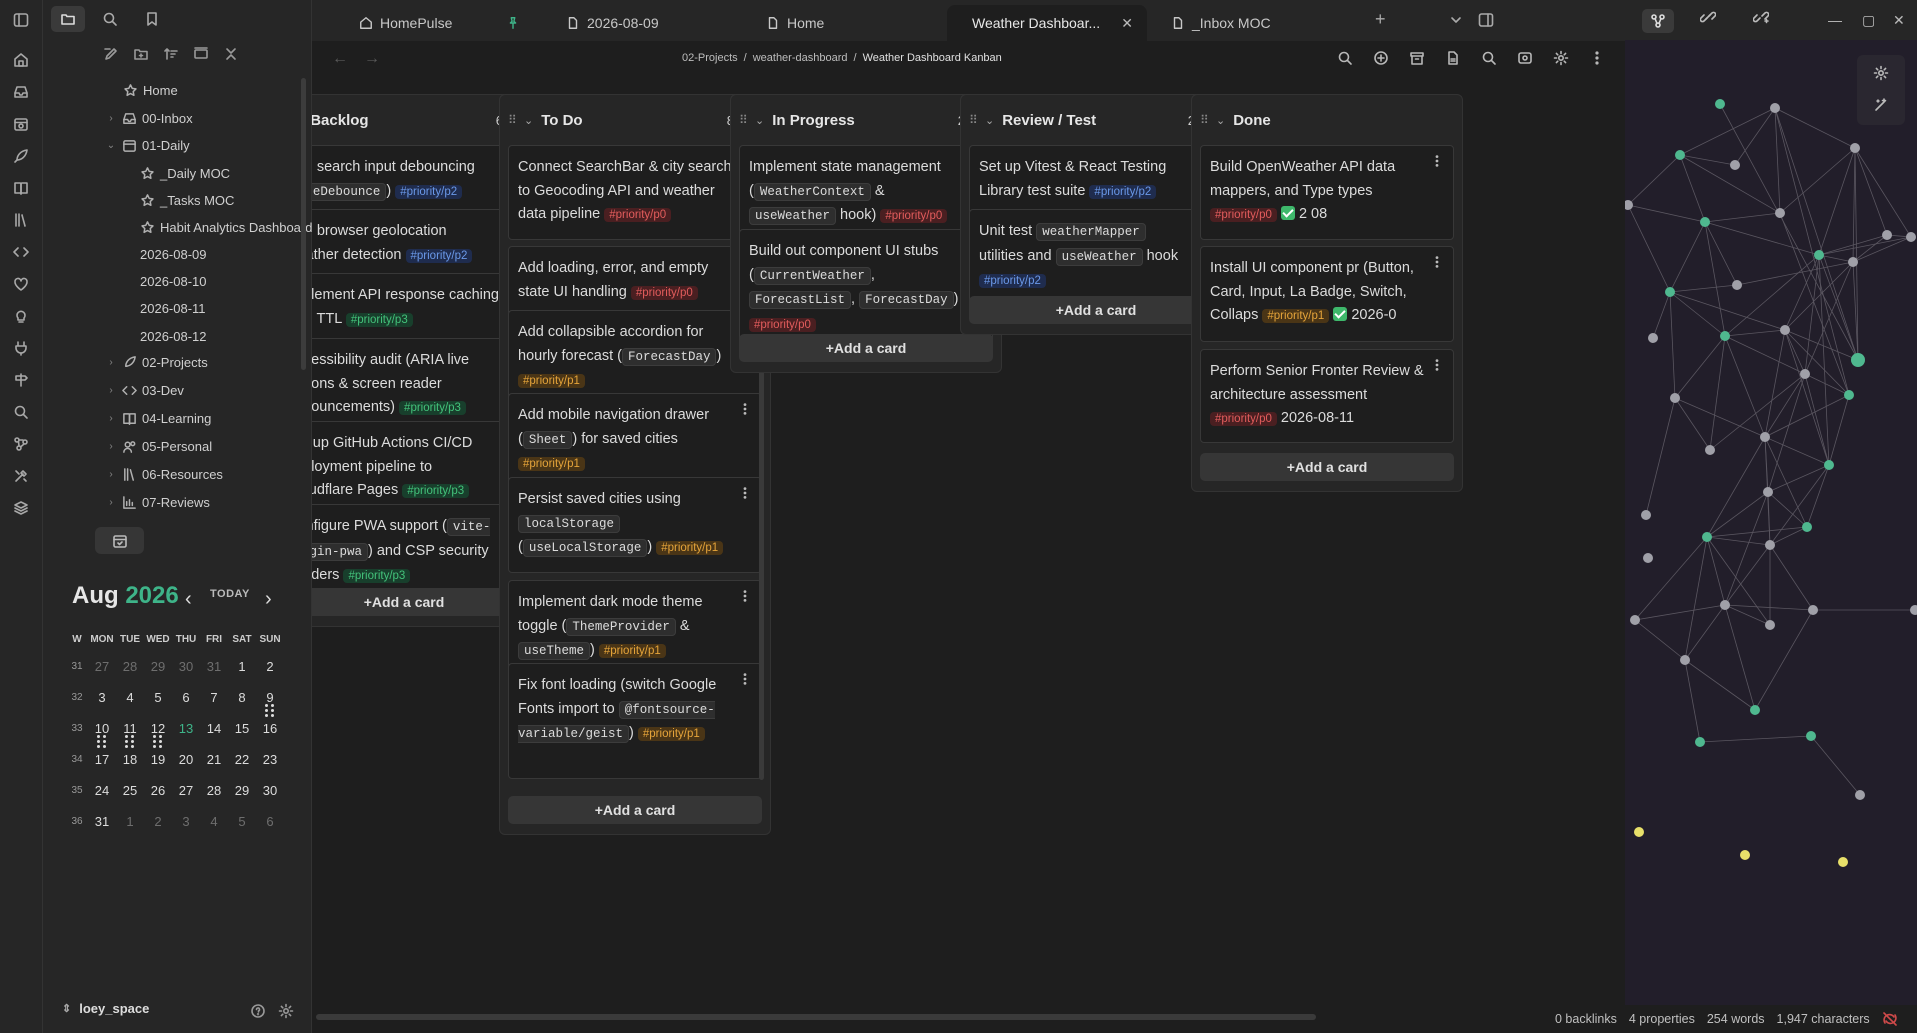  Describe the element at coordinates (201, 54) in the screenshot. I see `auto-reveal-icon` at that location.